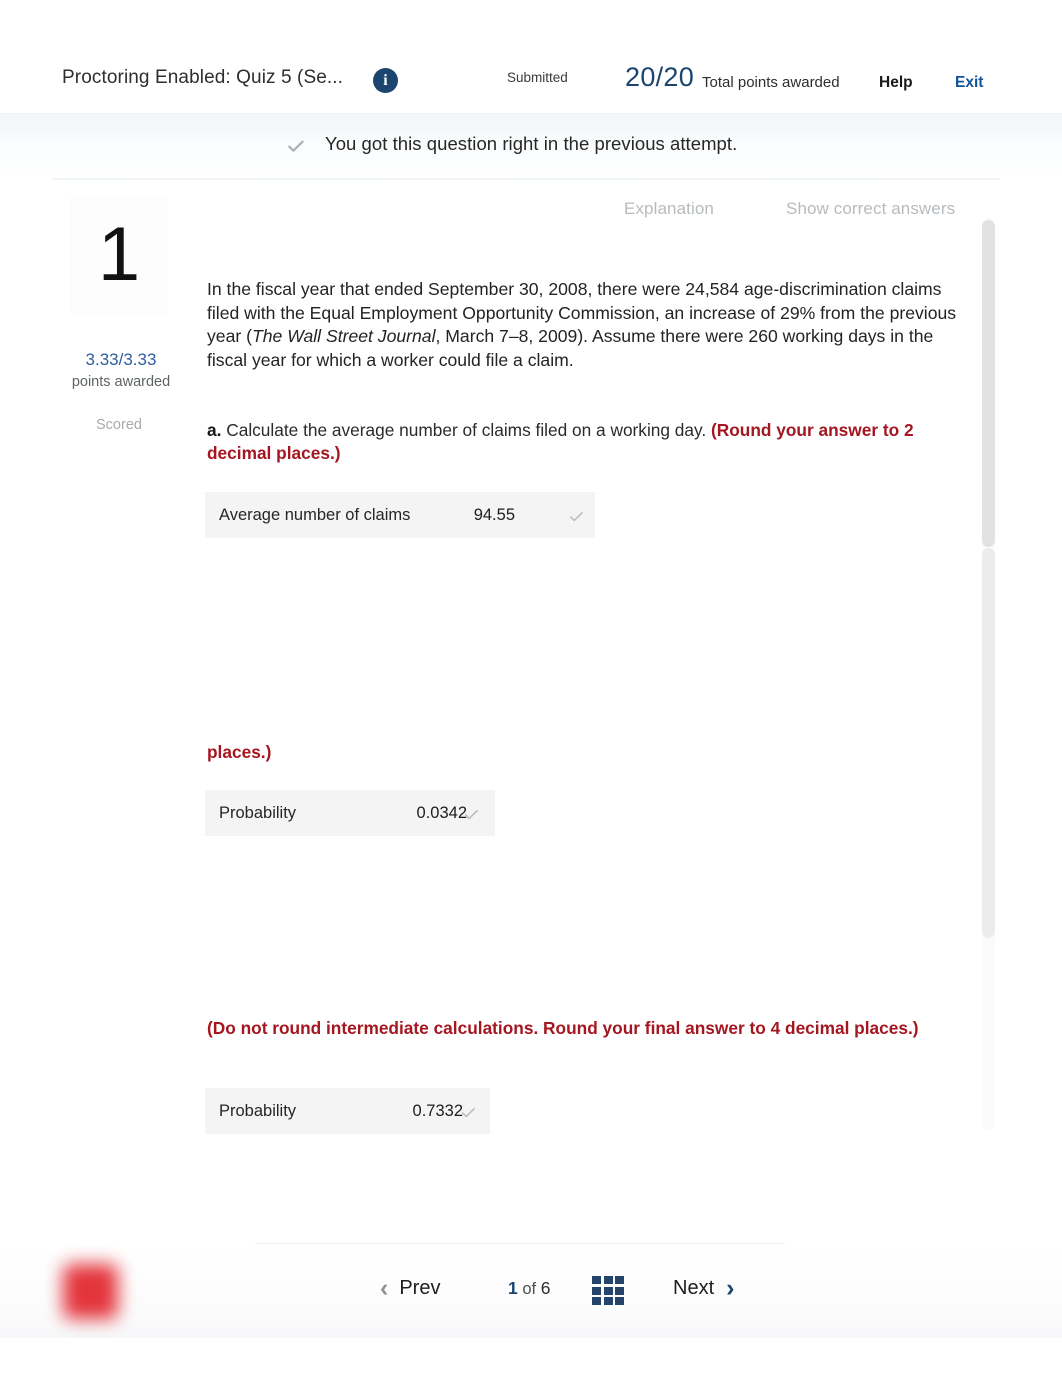 This screenshot has width=1062, height=1377. Describe the element at coordinates (988, 383) in the screenshot. I see `vertical-scrollbar-thumb` at that location.